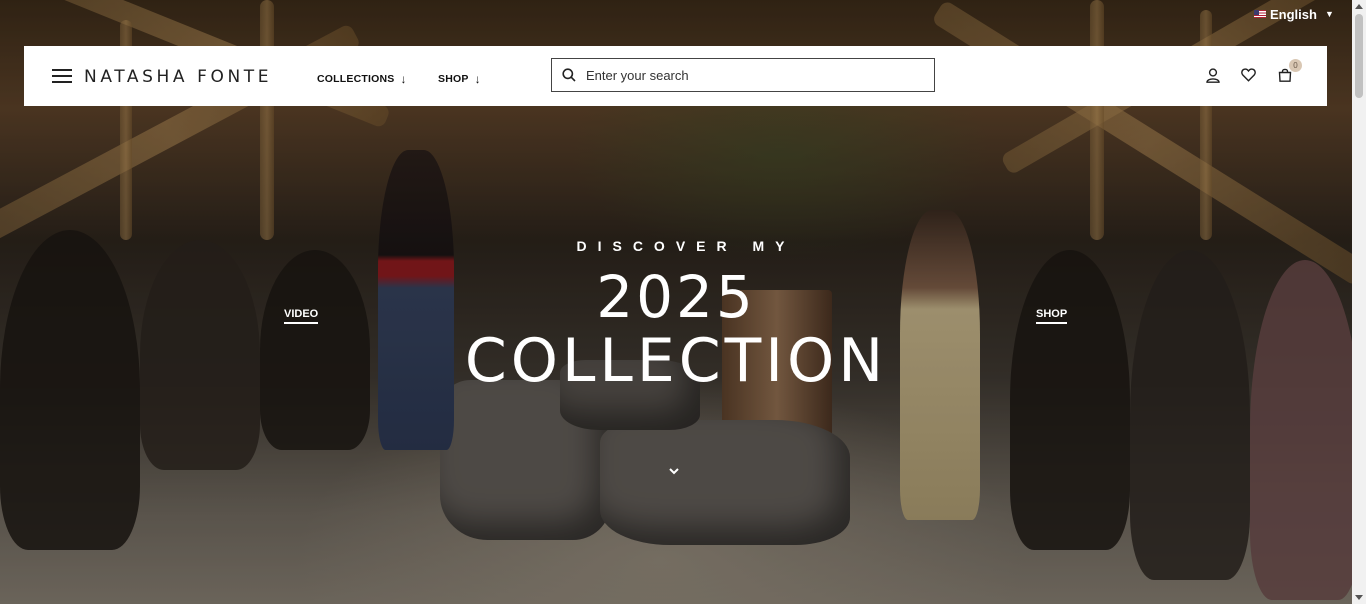 This screenshot has height=604, width=1366. What do you see at coordinates (1359, 6) in the screenshot?
I see `scroll-up-arrow-icon` at bounding box center [1359, 6].